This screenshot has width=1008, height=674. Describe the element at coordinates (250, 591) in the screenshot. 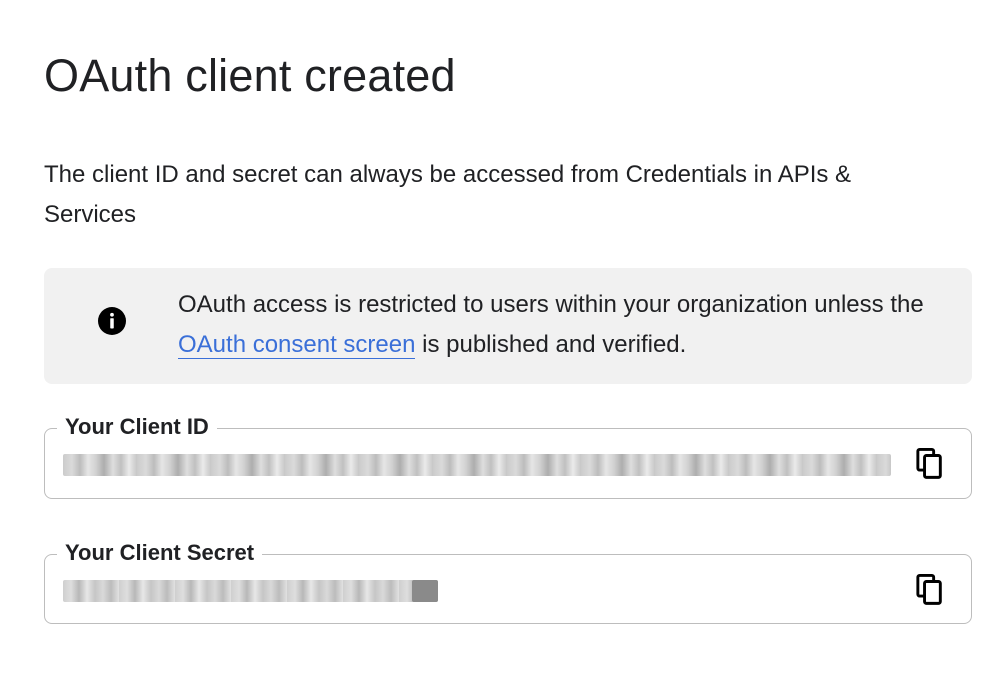

I see `client-secret-value-redacted` at that location.